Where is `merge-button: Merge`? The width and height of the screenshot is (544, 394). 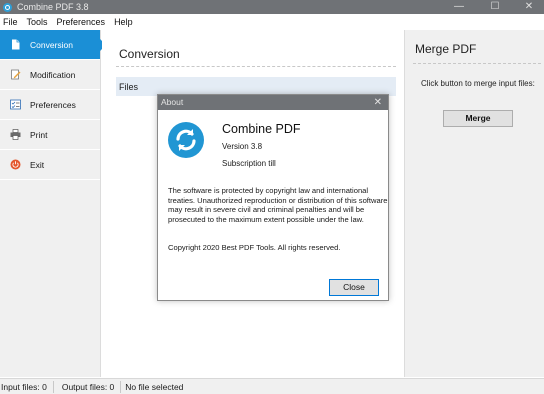
merge-button: Merge is located at coordinates (478, 118).